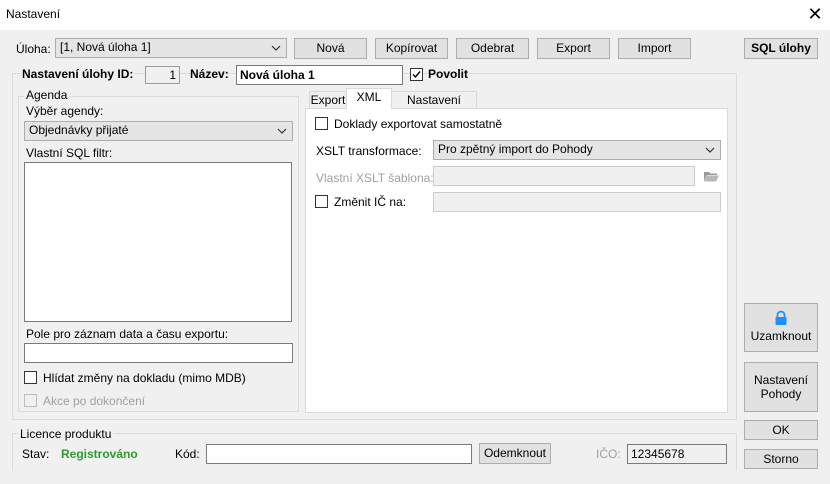 The height and width of the screenshot is (484, 830). I want to click on change-ic-checkbox, so click(321, 201).